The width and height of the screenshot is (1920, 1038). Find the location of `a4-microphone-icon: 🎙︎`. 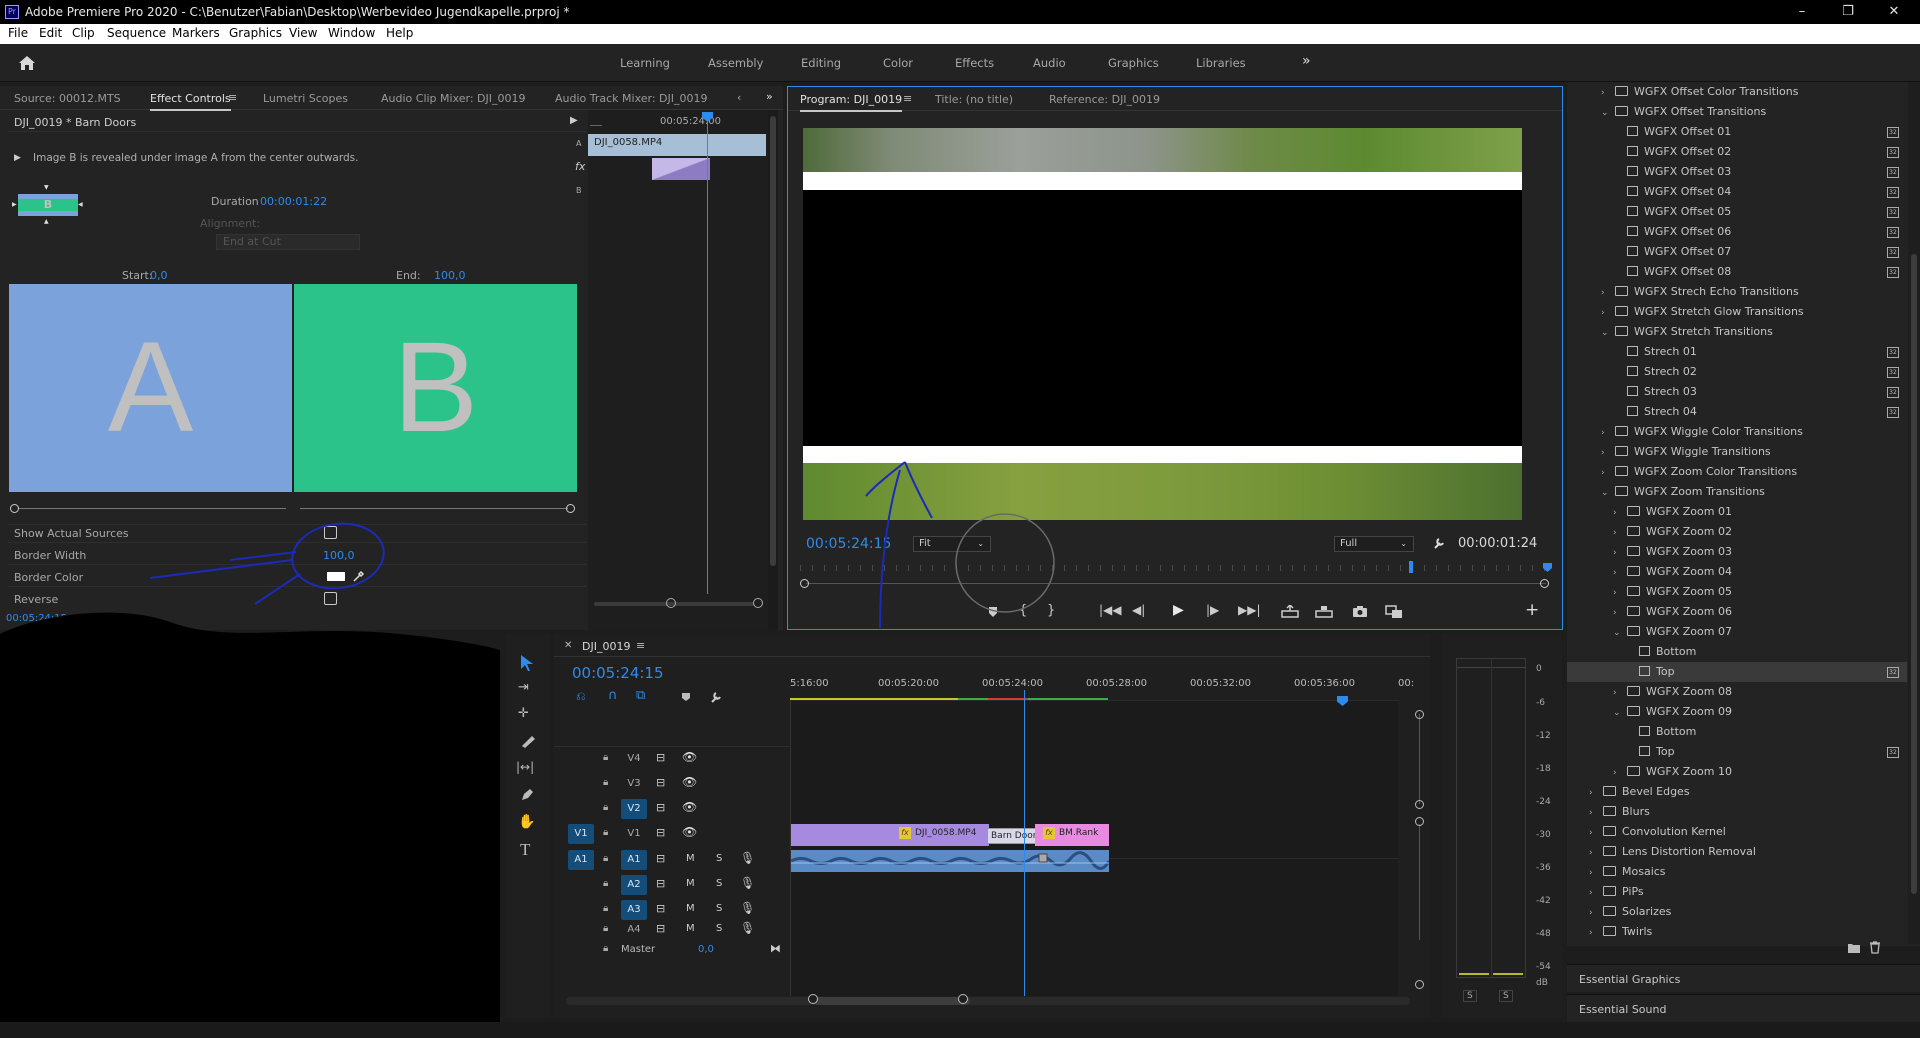

a4-microphone-icon: 🎙︎ is located at coordinates (747, 928).